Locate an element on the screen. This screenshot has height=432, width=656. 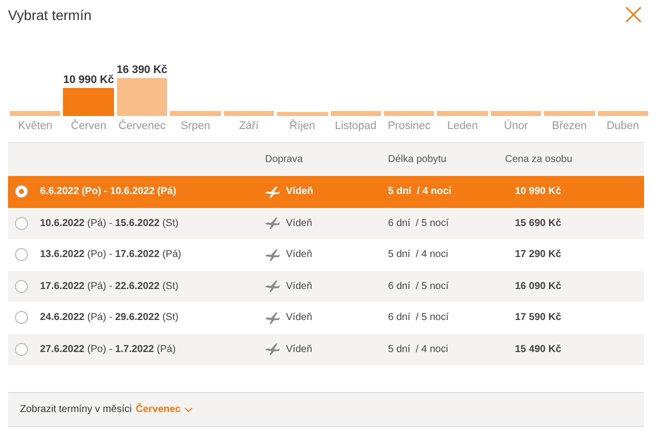
price-per-person: 10 990 Kč is located at coordinates (538, 192).